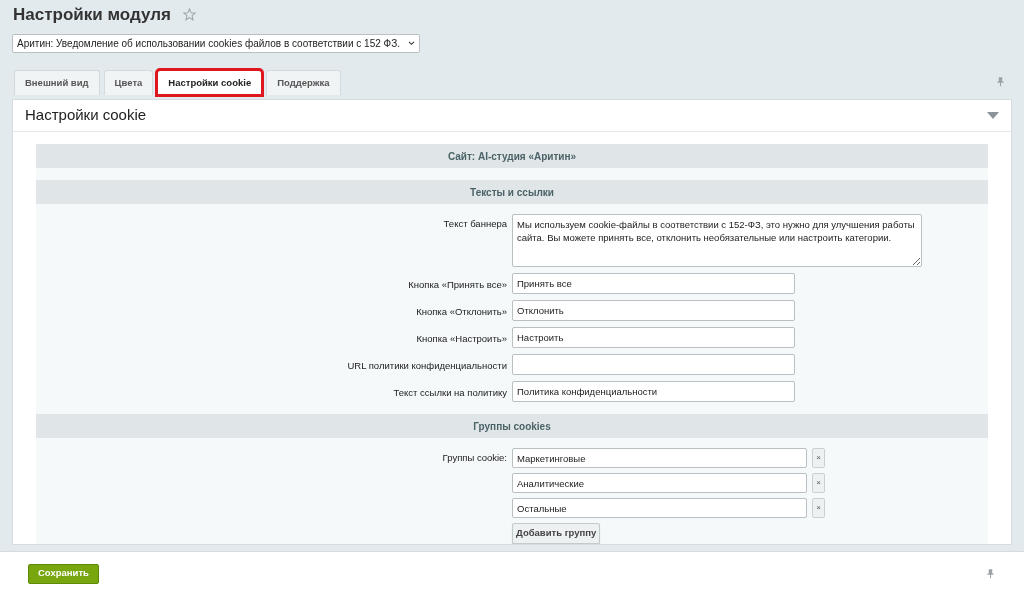  I want to click on input-field: Политика конфиденциальности, so click(653, 391).